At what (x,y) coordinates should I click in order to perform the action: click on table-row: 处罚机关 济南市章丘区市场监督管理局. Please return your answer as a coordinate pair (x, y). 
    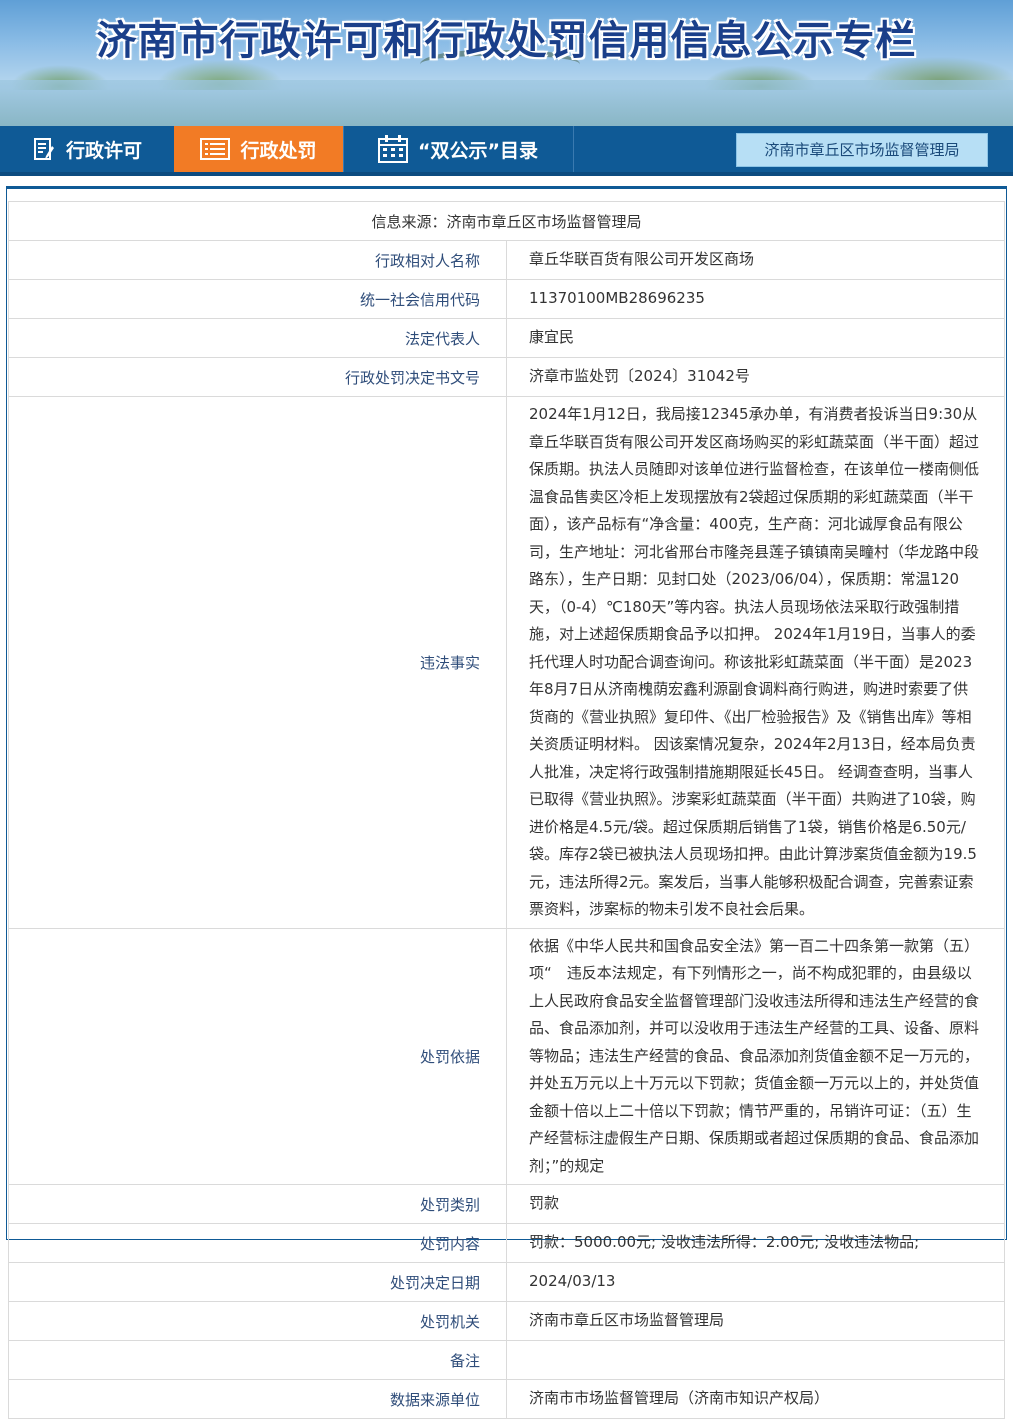
    Looking at the image, I should click on (506, 1321).